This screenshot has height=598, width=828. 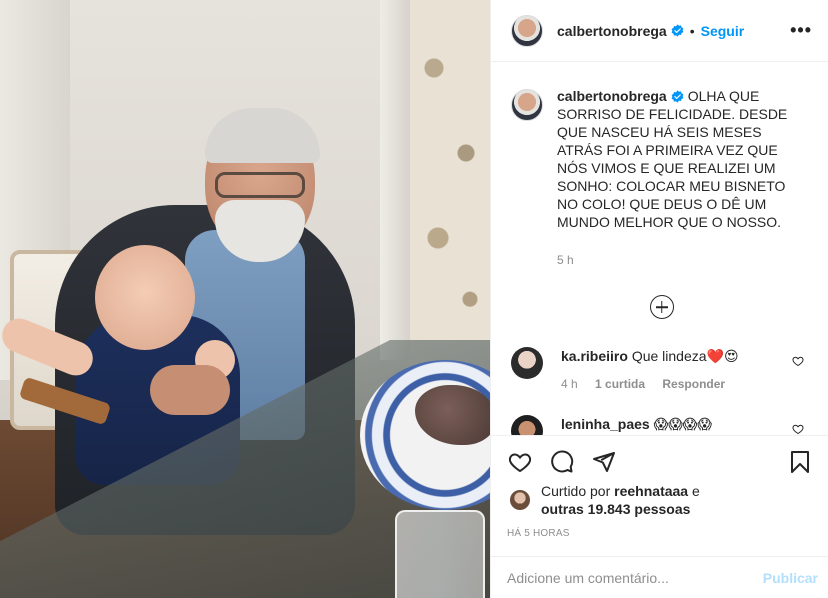 I want to click on share-plane-icon, so click(x=604, y=462).